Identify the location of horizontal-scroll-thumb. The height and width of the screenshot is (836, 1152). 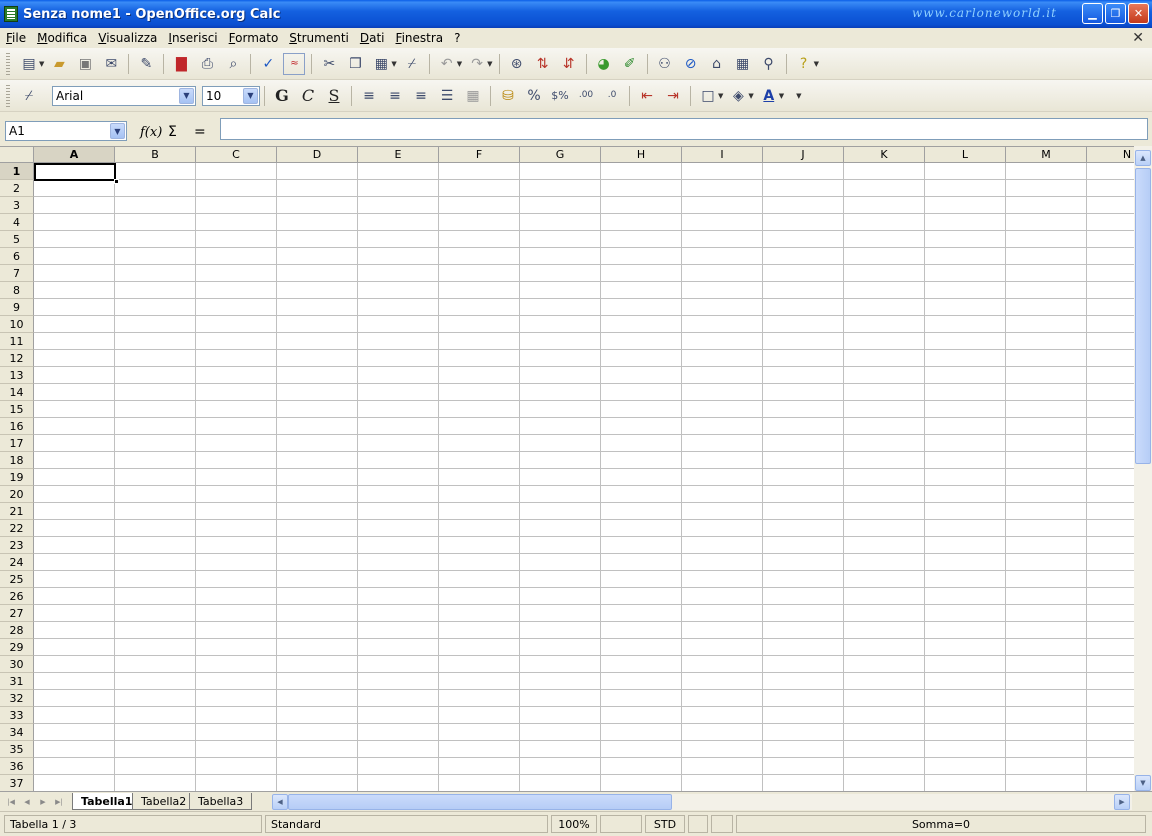
(480, 802).